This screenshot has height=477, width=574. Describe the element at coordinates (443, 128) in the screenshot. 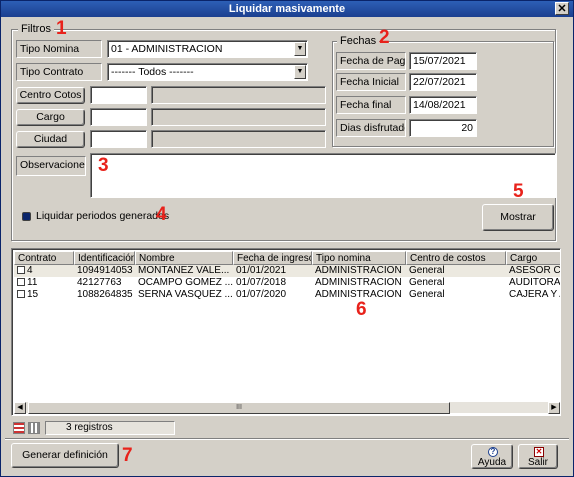

I see `dias-disfrutados-input: 20` at that location.